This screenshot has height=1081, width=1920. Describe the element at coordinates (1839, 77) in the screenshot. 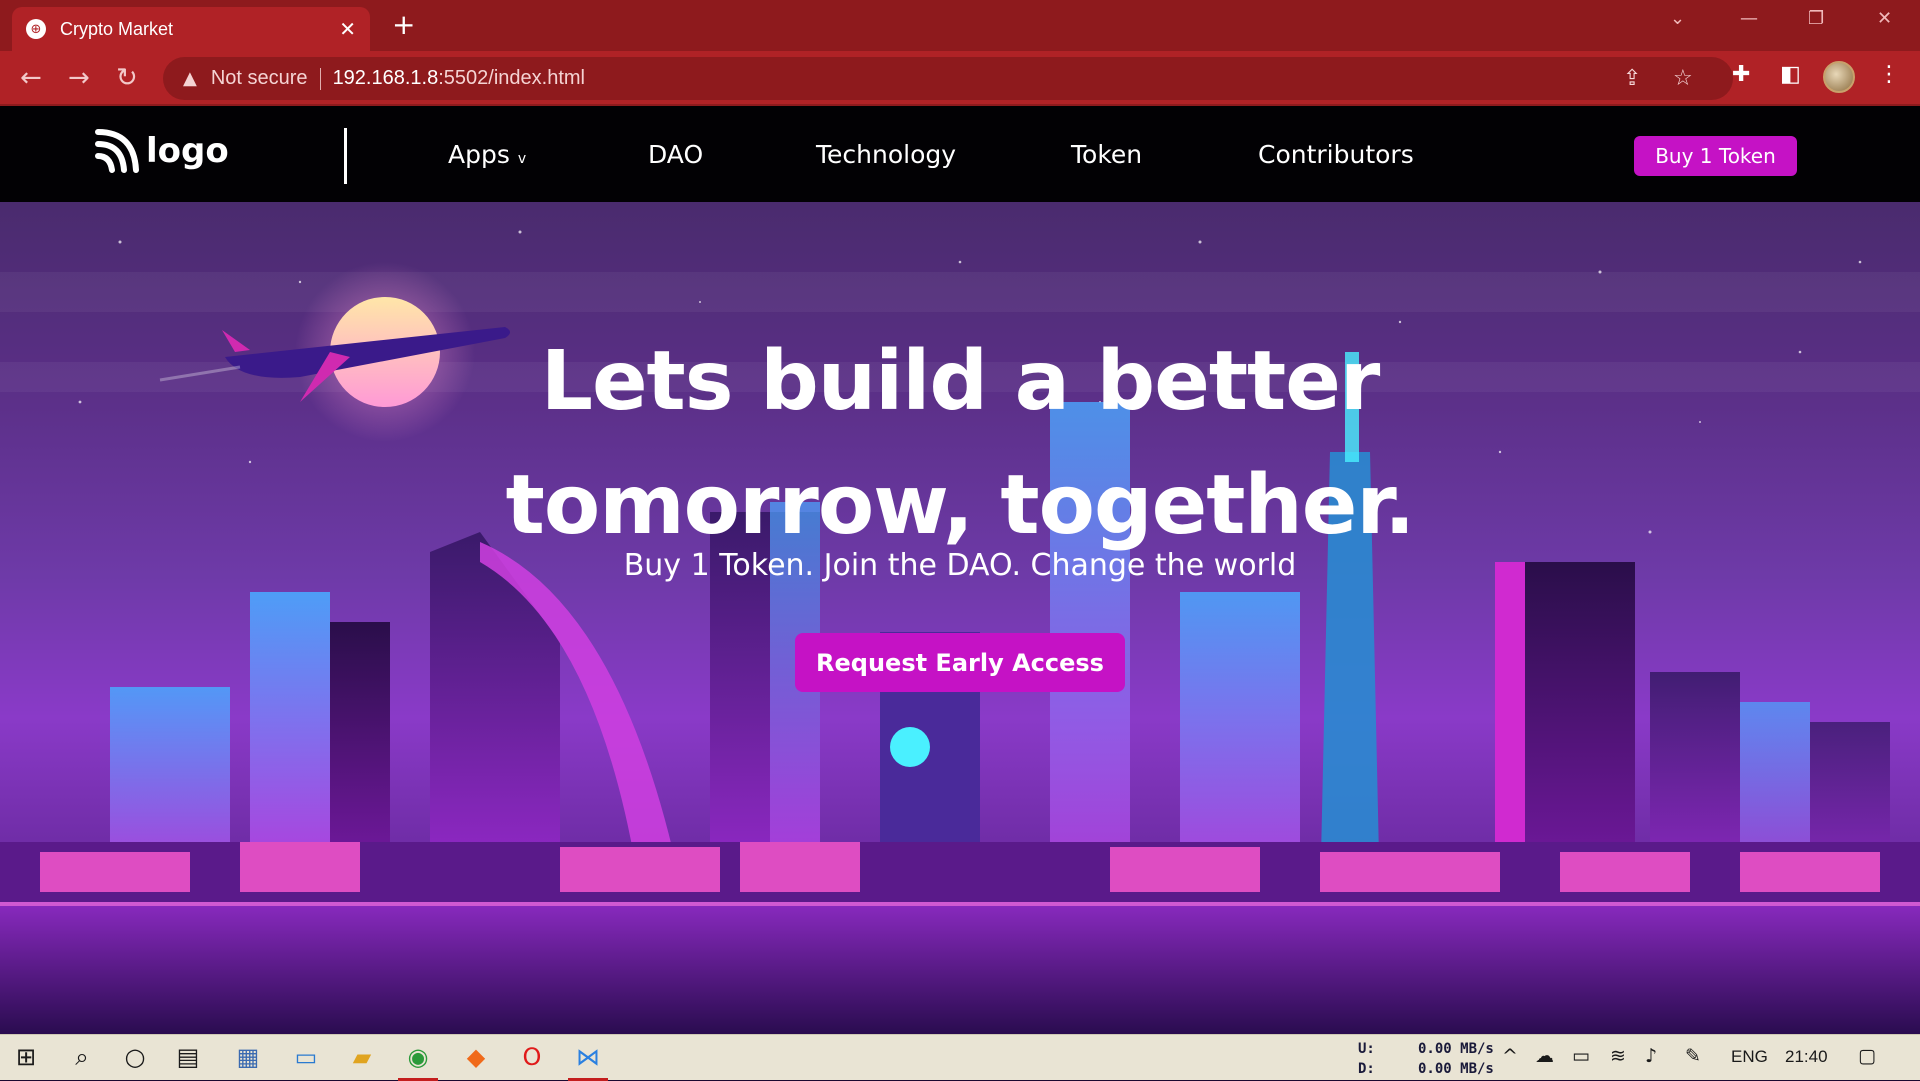

I see `profile-avatar` at that location.